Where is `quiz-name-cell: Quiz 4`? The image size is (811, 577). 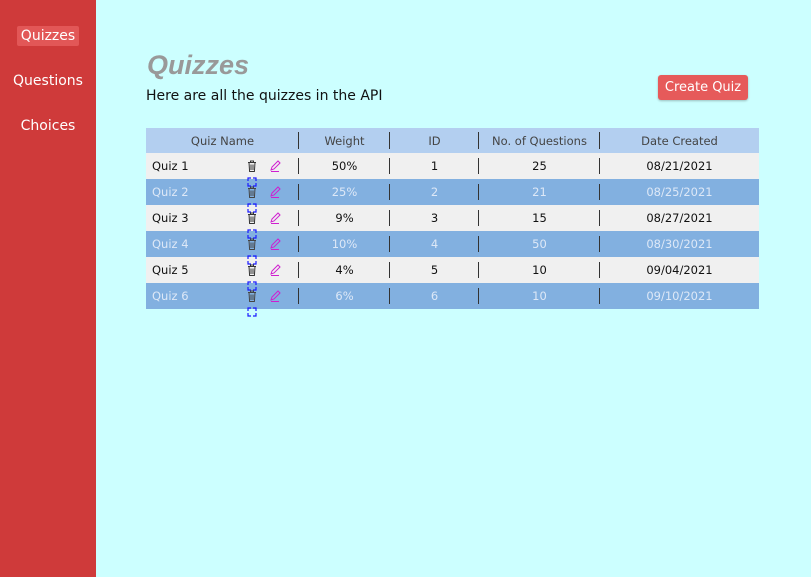
quiz-name-cell: Quiz 4 is located at coordinates (222, 248).